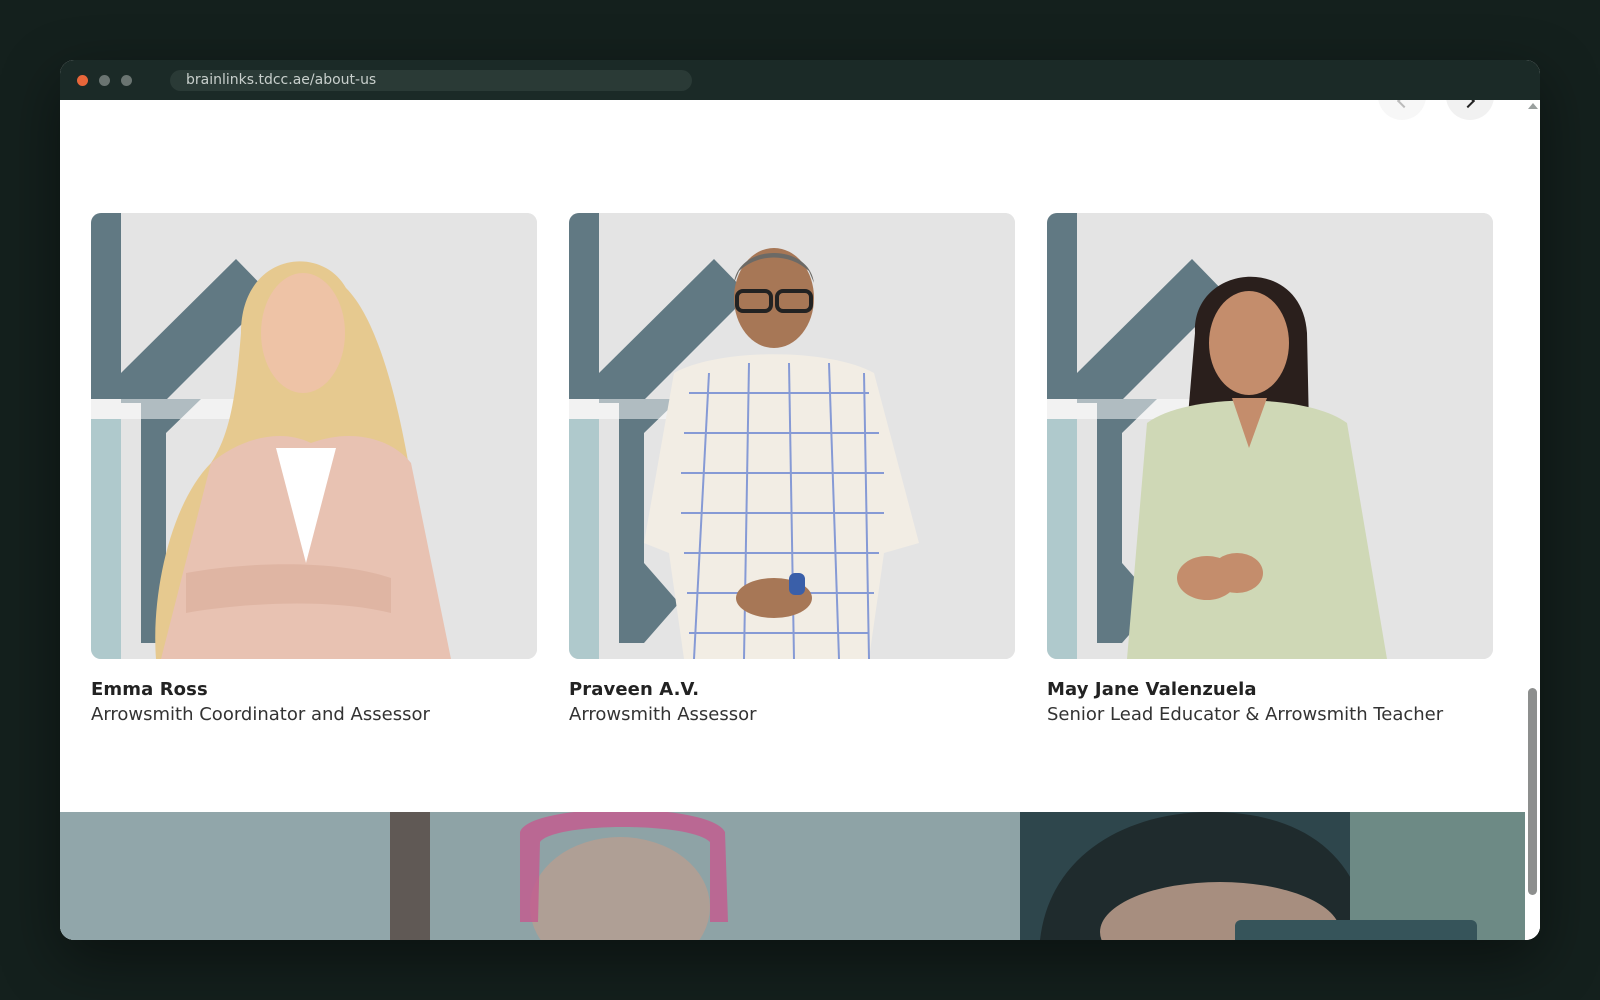 The width and height of the screenshot is (1600, 1000). I want to click on carousel-prev-button, so click(1402, 110).